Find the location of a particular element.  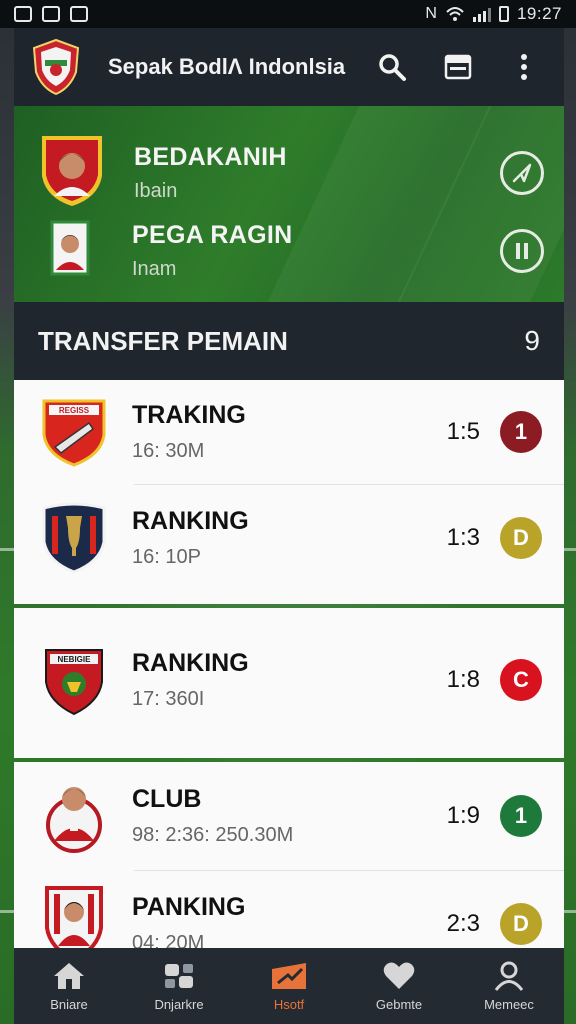

club-crest: NEBIGIE is located at coordinates (74, 680).